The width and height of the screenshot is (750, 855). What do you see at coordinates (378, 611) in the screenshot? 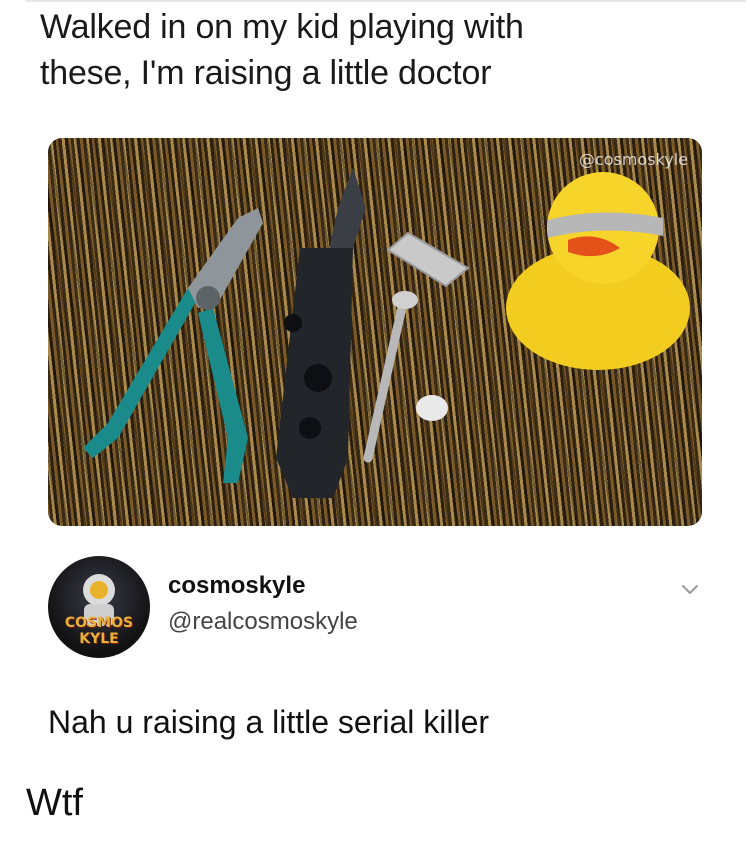
I see `reply-header: COSMOS KYLE cosmoskyle @realcosmoskyle` at bounding box center [378, 611].